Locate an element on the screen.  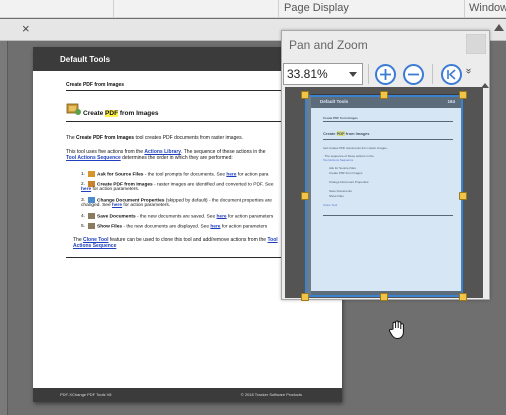
footer-right: © 2018 Tracker Software Products is located at coordinates (271, 394).